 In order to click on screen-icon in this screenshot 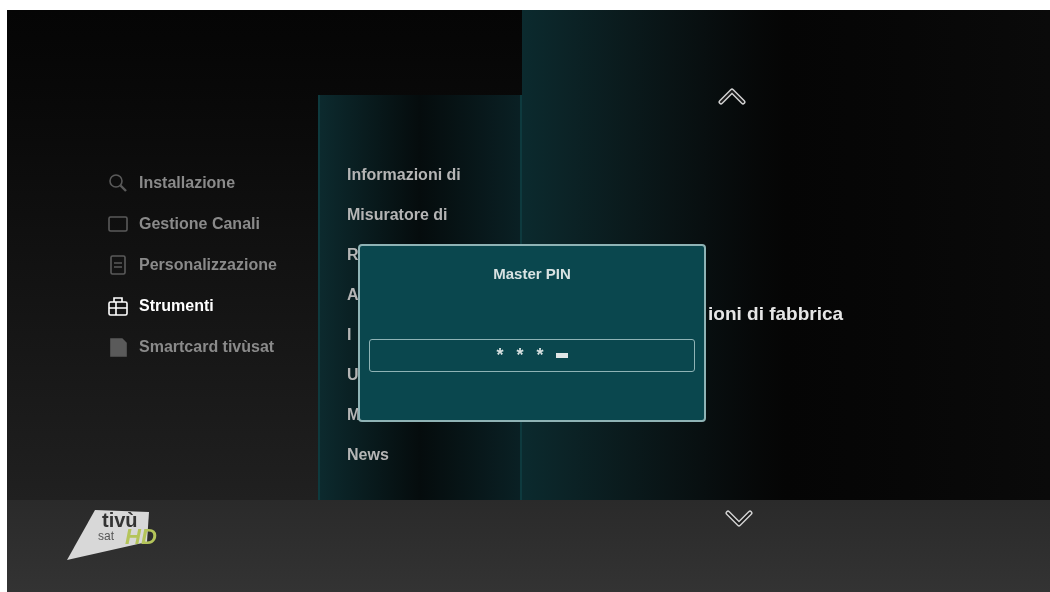, I will do `click(118, 224)`.